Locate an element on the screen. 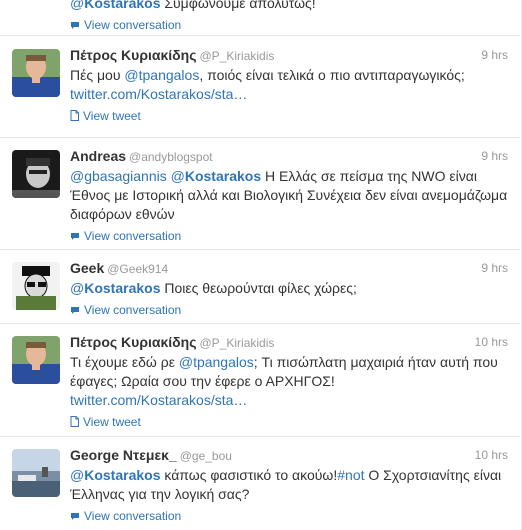 This screenshot has width=522, height=530. tweet-text-segment: Τι έχουμε εδώ ρε is located at coordinates (124, 362).